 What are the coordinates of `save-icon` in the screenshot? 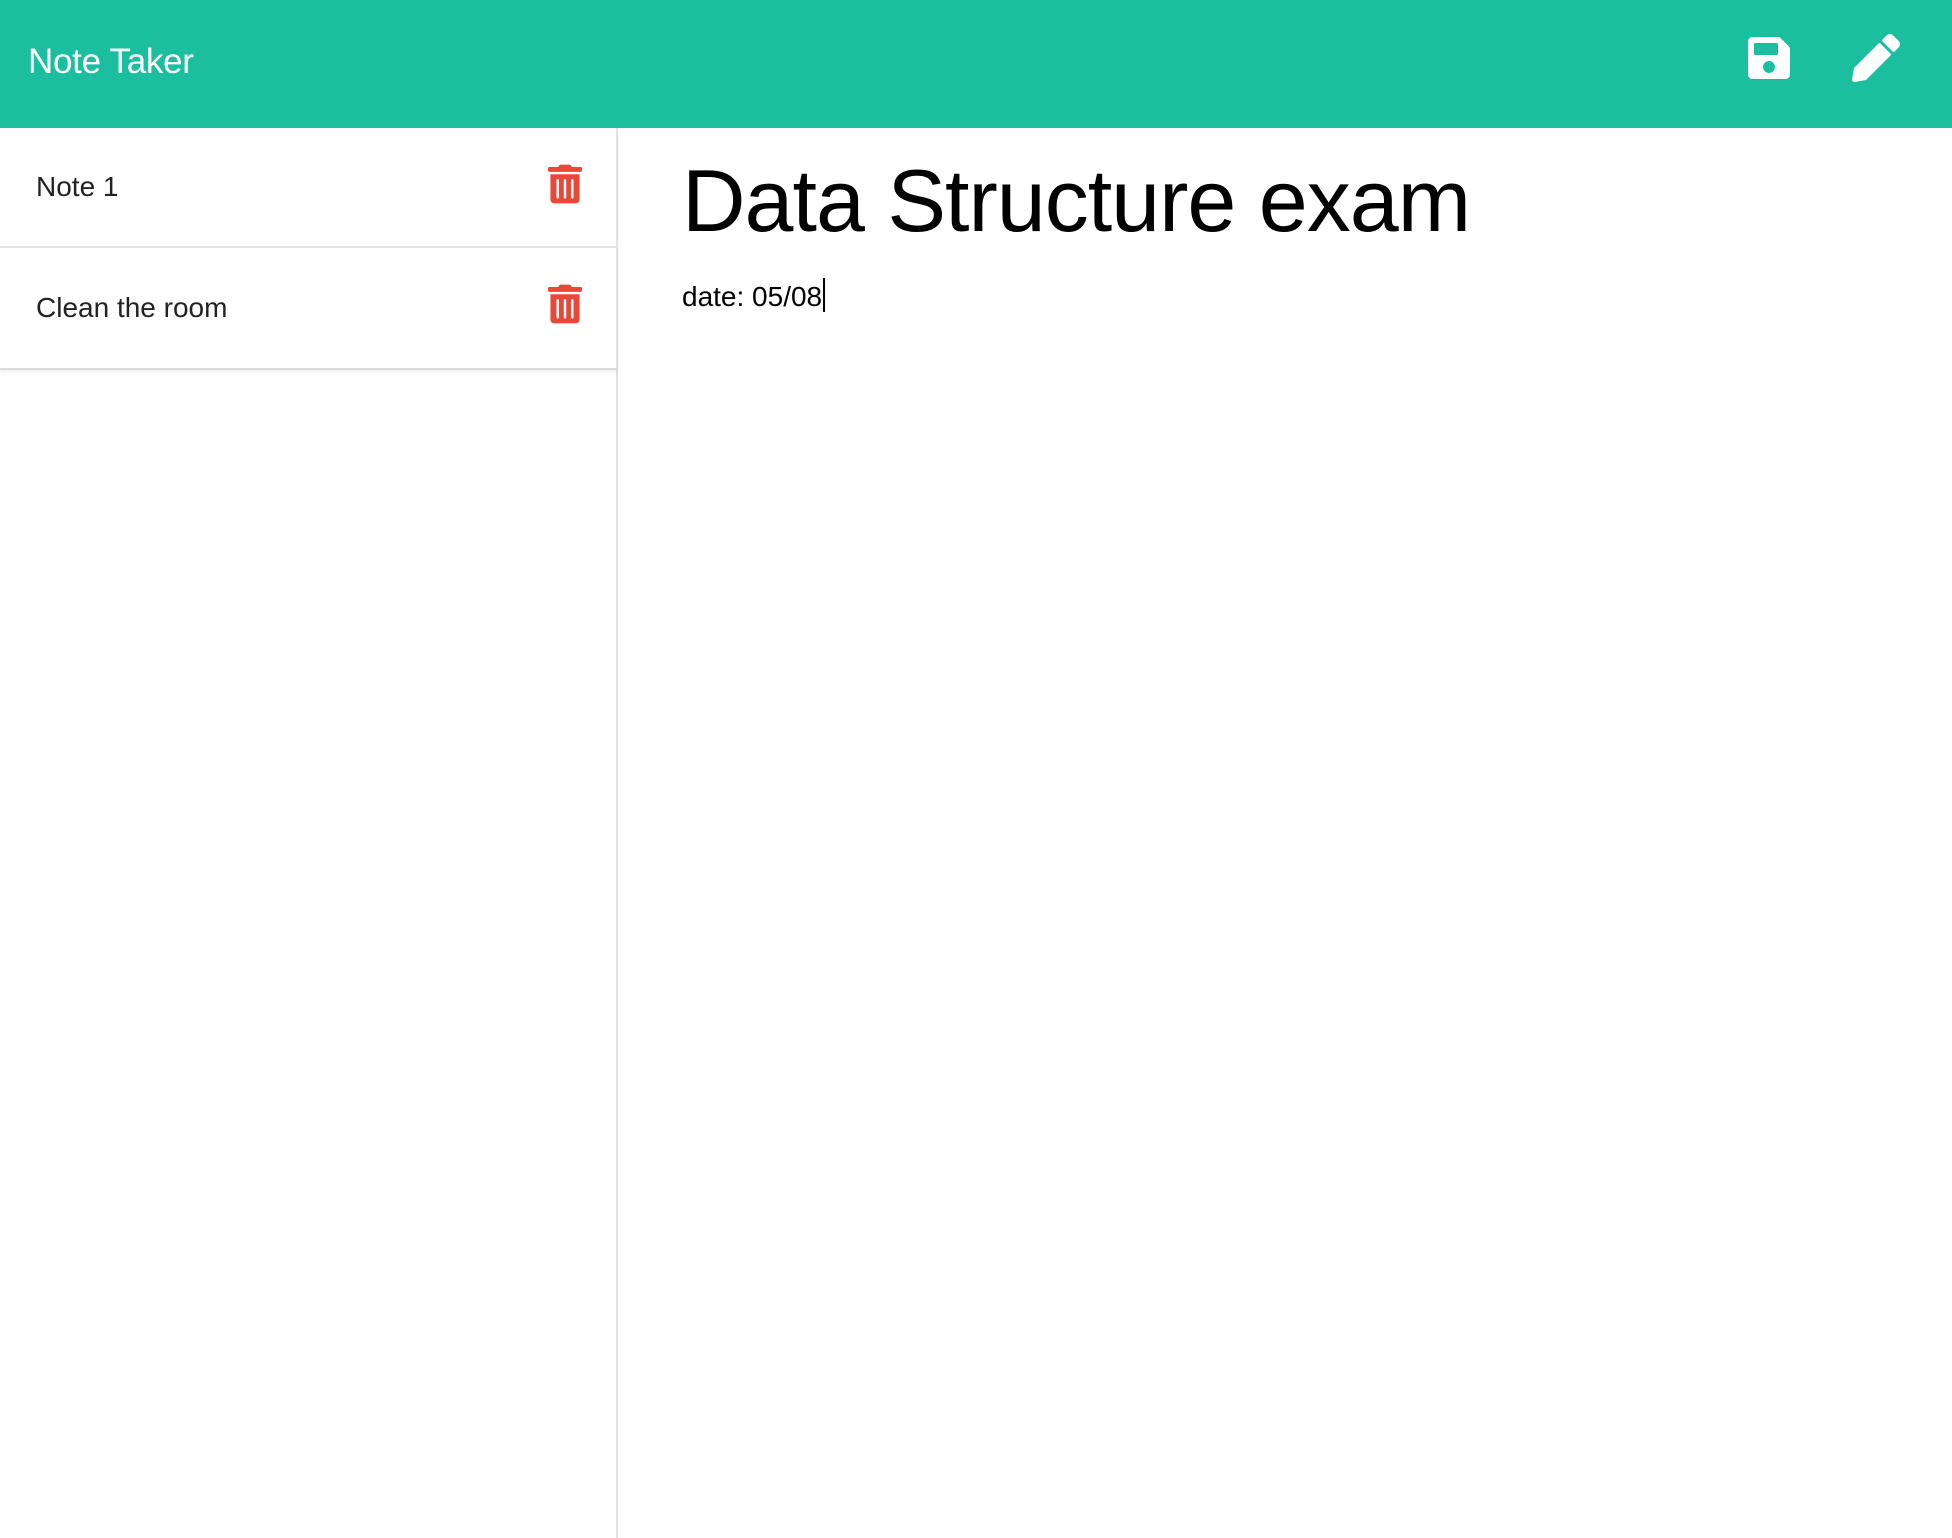 It's located at (1769, 58).